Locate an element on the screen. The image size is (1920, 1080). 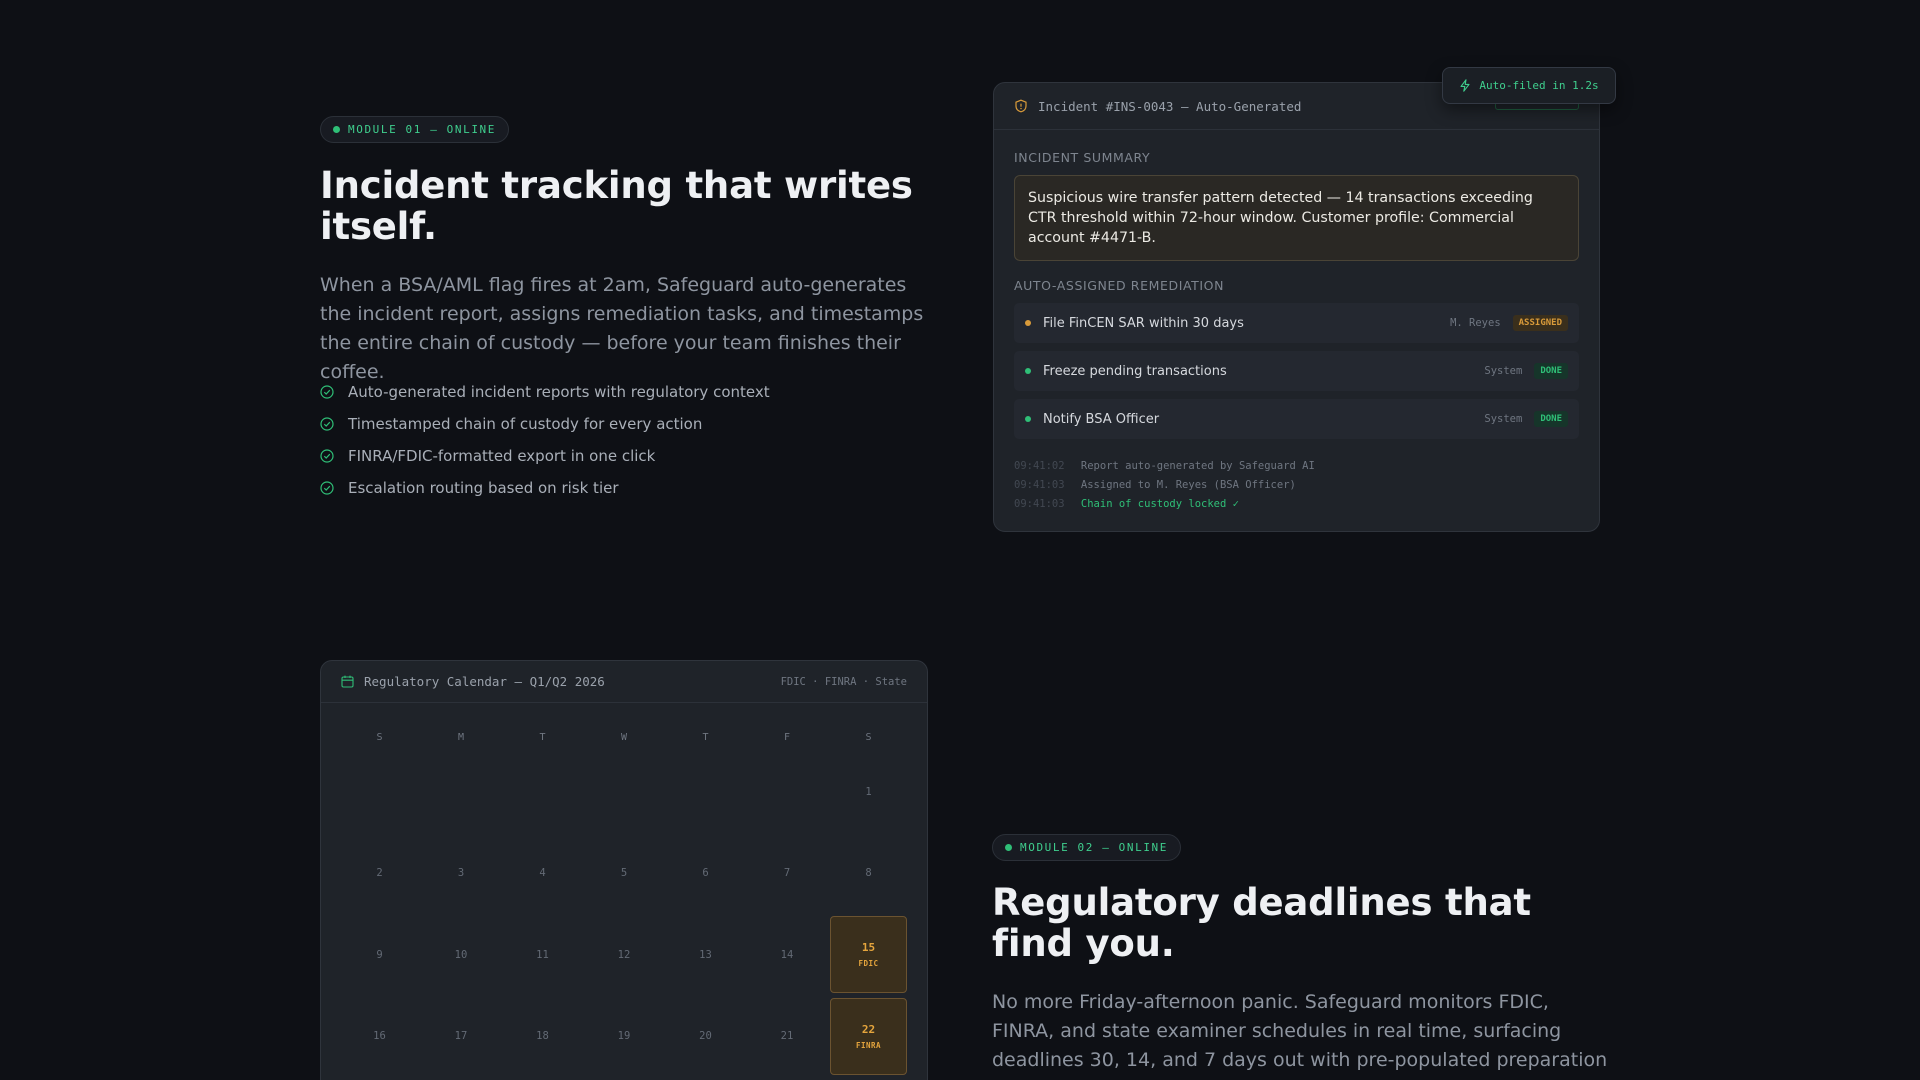
task-name: File FinCEN SAR within 30 days is located at coordinates (1143, 323).